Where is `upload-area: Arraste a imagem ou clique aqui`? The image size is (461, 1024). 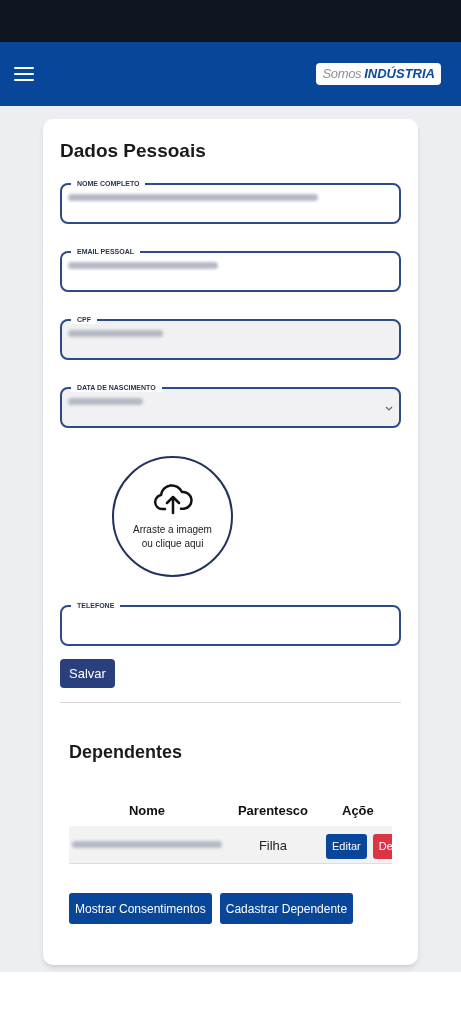
upload-area: Arraste a imagem ou clique aqui is located at coordinates (172, 516).